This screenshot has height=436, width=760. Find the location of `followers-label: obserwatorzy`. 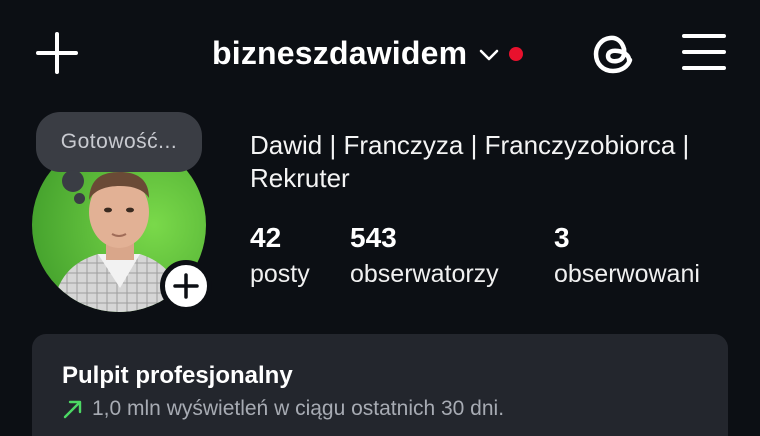

followers-label: obserwatorzy is located at coordinates (424, 274).